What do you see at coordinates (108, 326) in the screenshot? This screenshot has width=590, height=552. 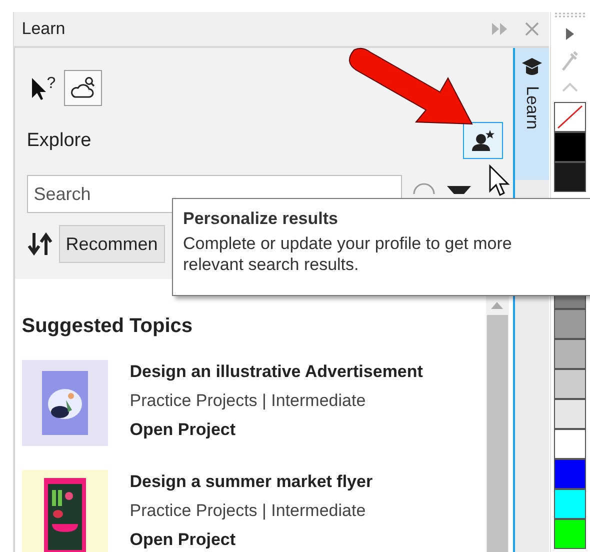 I see `section-heading: Suggested Topics` at bounding box center [108, 326].